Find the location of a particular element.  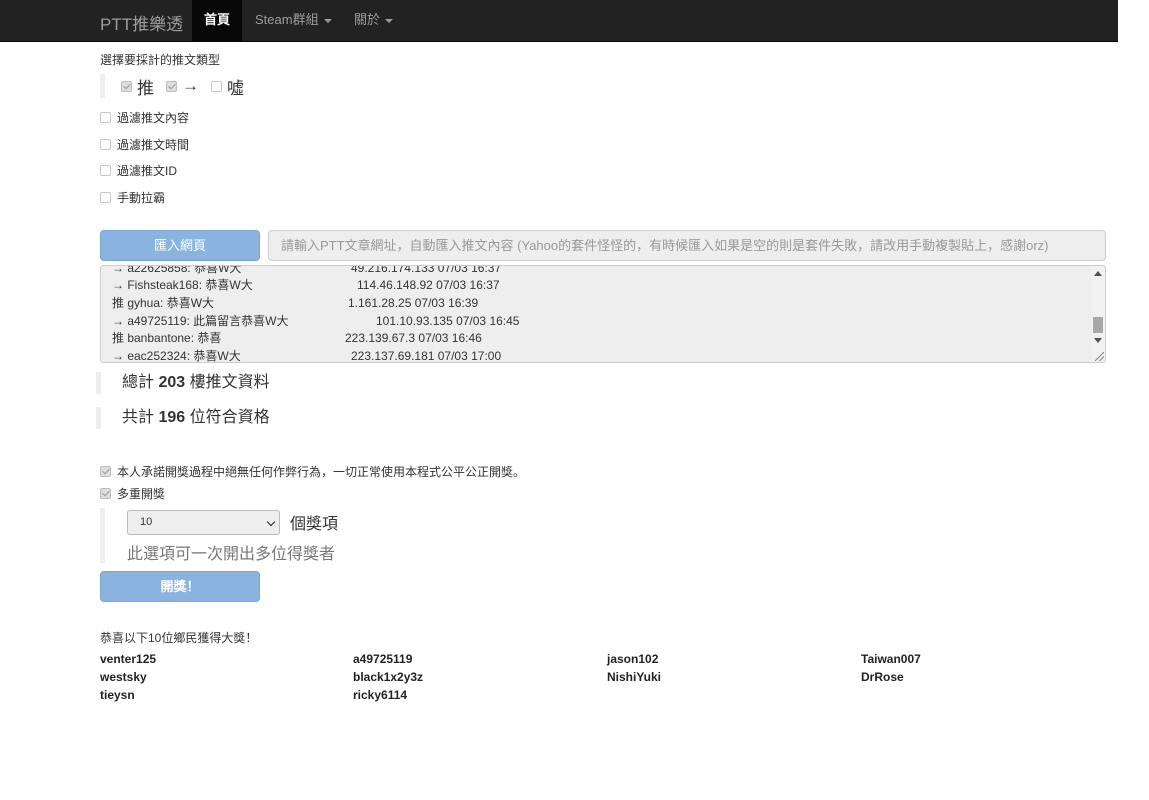

draw-button: 開獎！ is located at coordinates (180, 586).